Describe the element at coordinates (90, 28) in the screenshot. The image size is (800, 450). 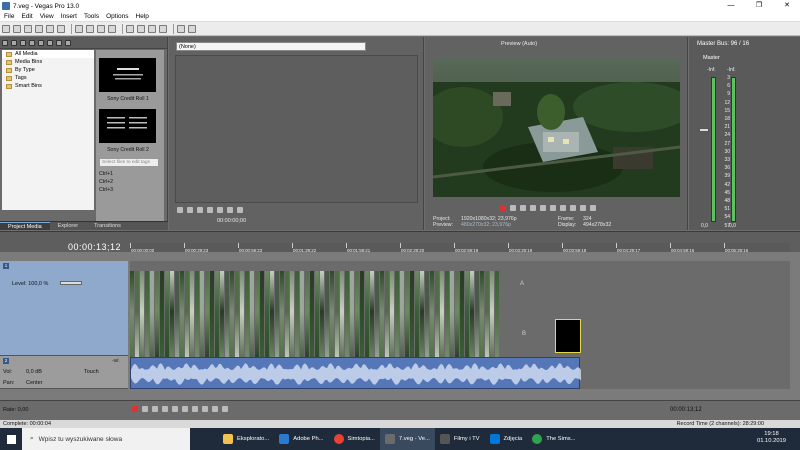
I see `copy-icon` at that location.